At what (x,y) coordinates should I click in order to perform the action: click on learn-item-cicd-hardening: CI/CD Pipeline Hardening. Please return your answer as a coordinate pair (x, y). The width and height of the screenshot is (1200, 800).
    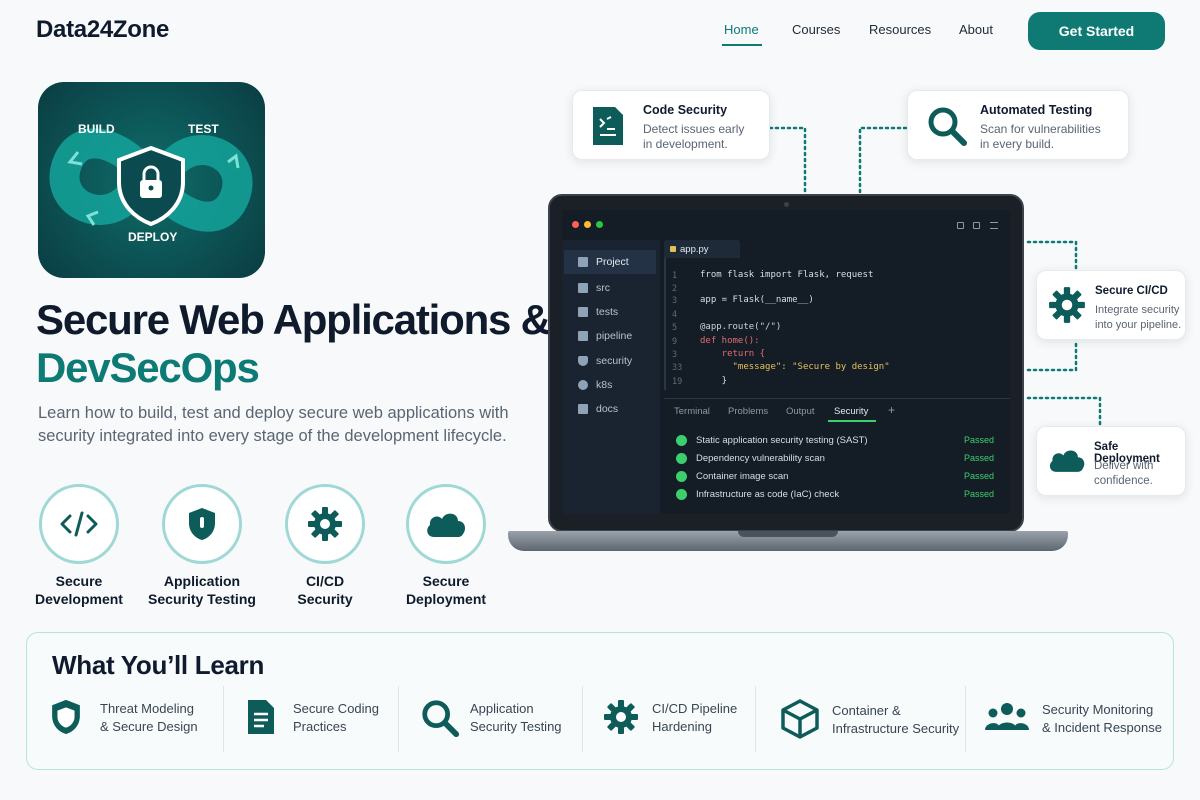
    Looking at the image, I should click on (677, 722).